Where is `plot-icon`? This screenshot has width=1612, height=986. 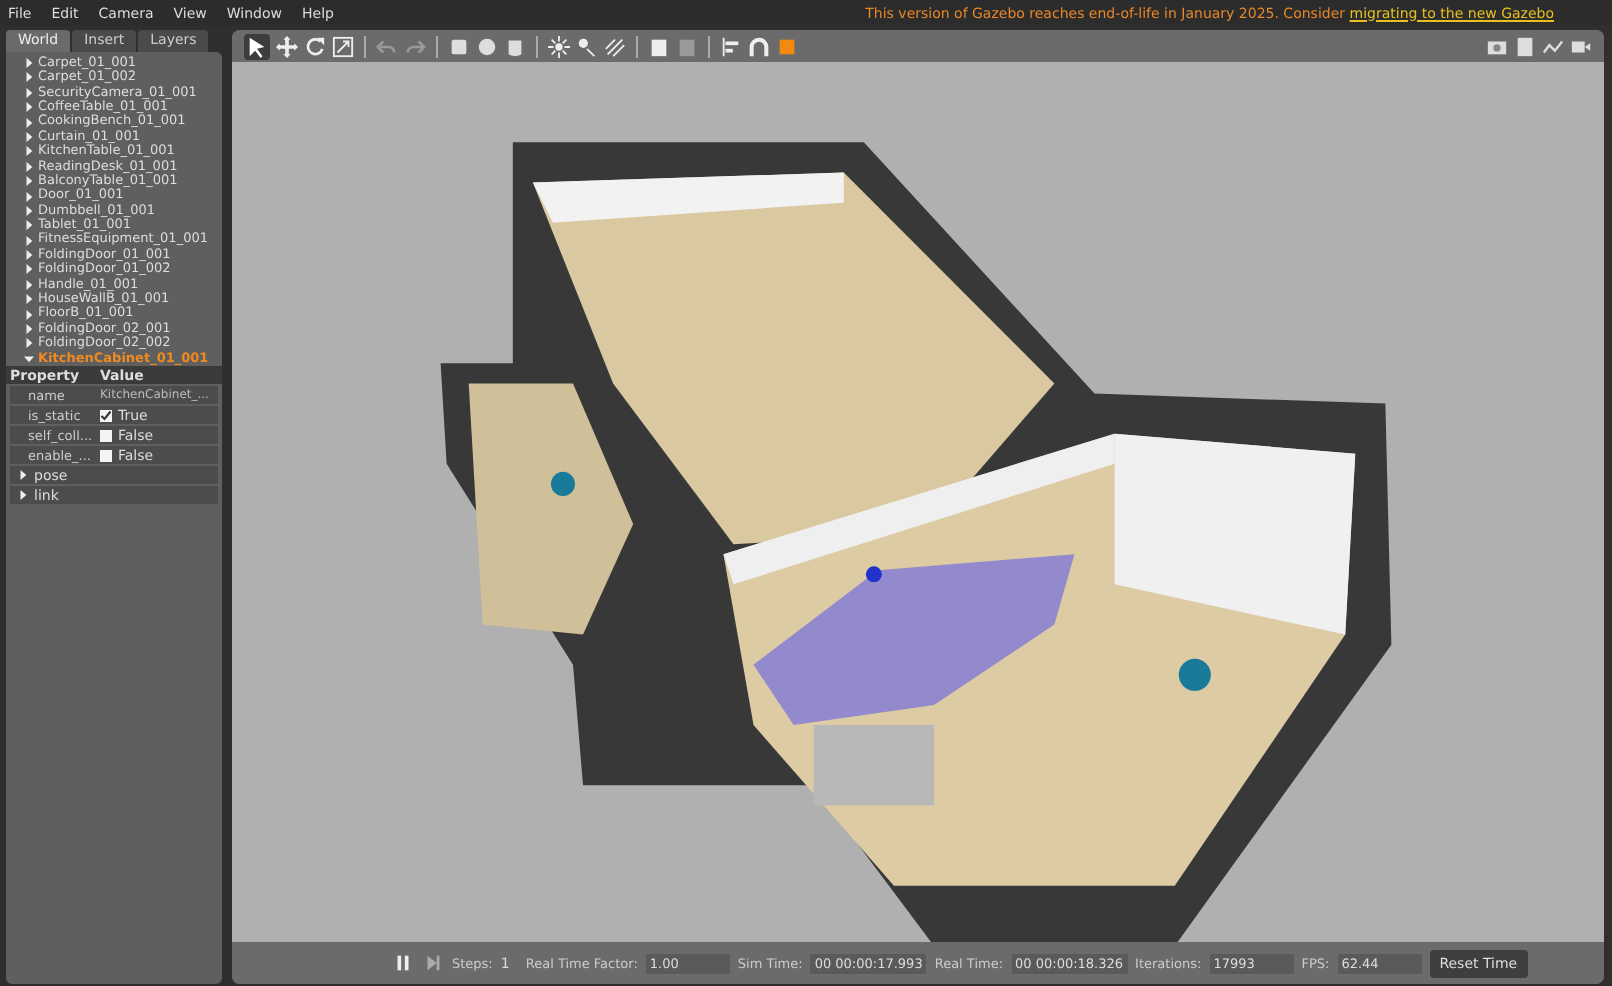 plot-icon is located at coordinates (1553, 46).